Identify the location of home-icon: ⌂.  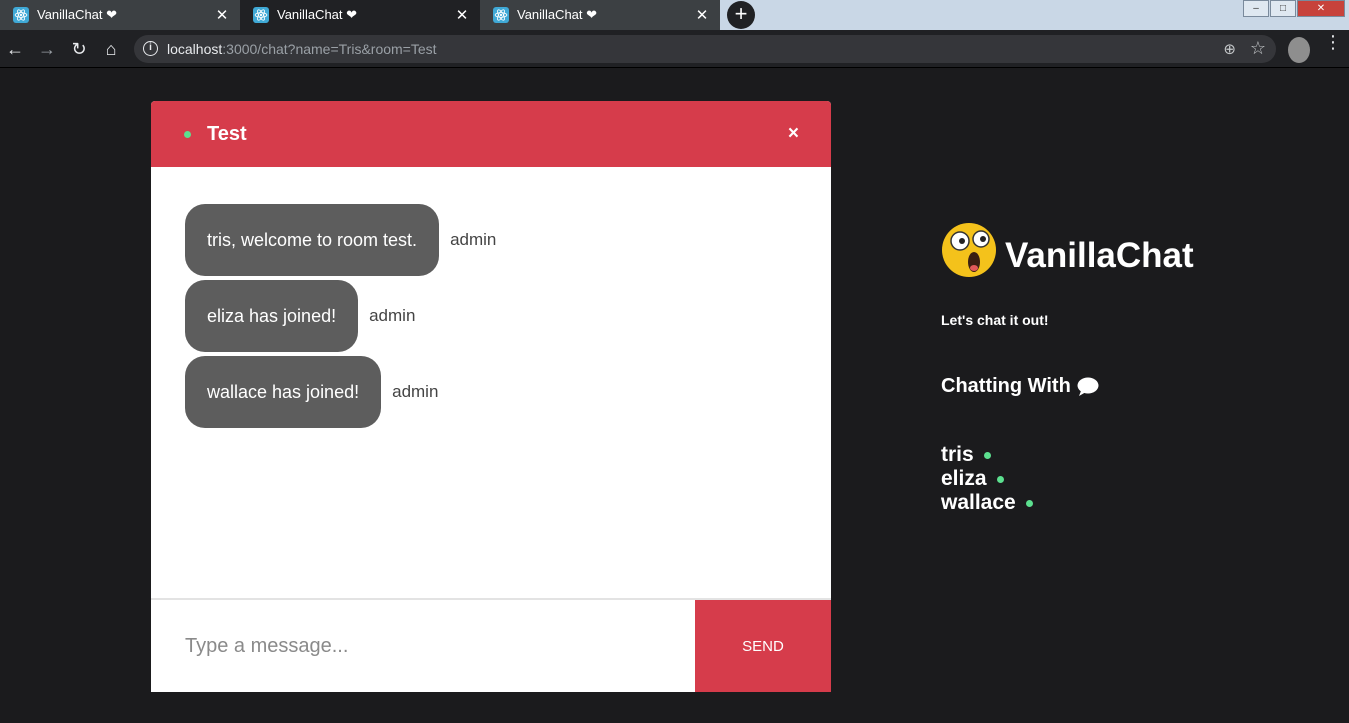
(111, 49).